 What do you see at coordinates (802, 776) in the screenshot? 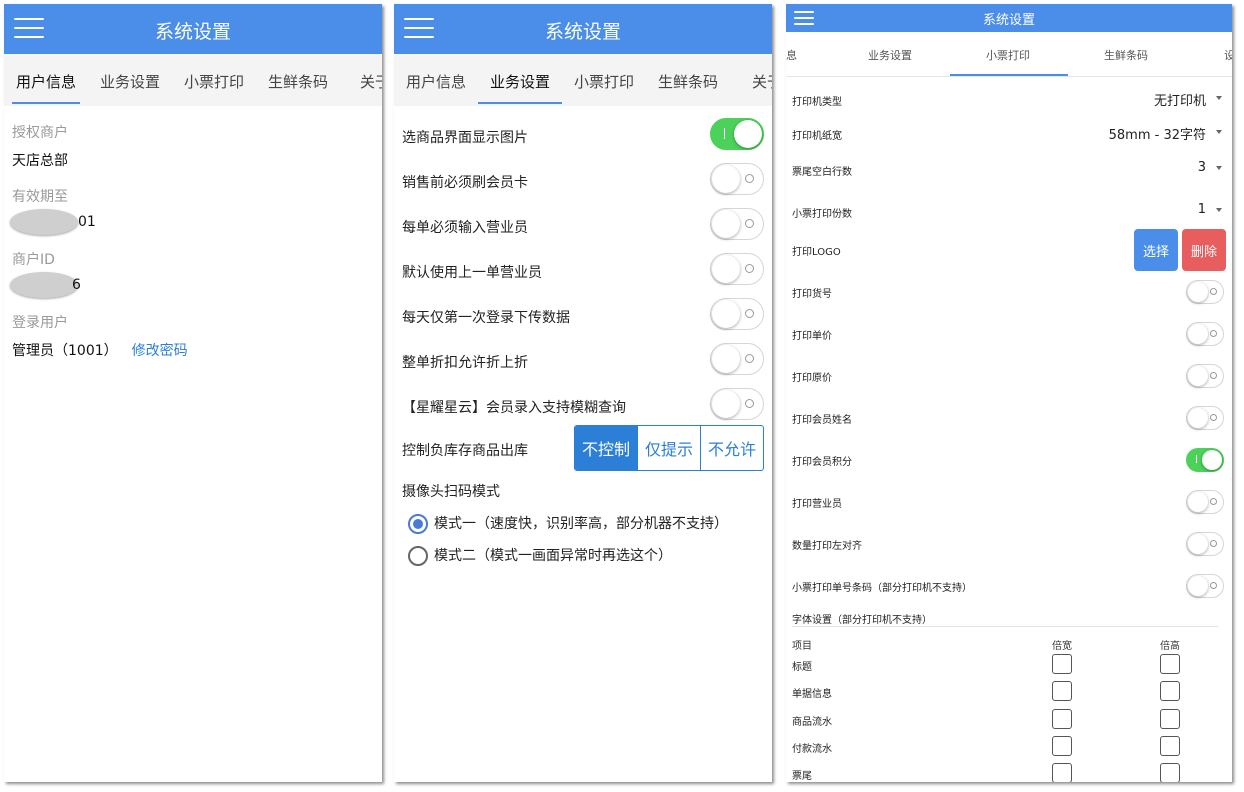
I see `font-row-label: 票尾` at bounding box center [802, 776].